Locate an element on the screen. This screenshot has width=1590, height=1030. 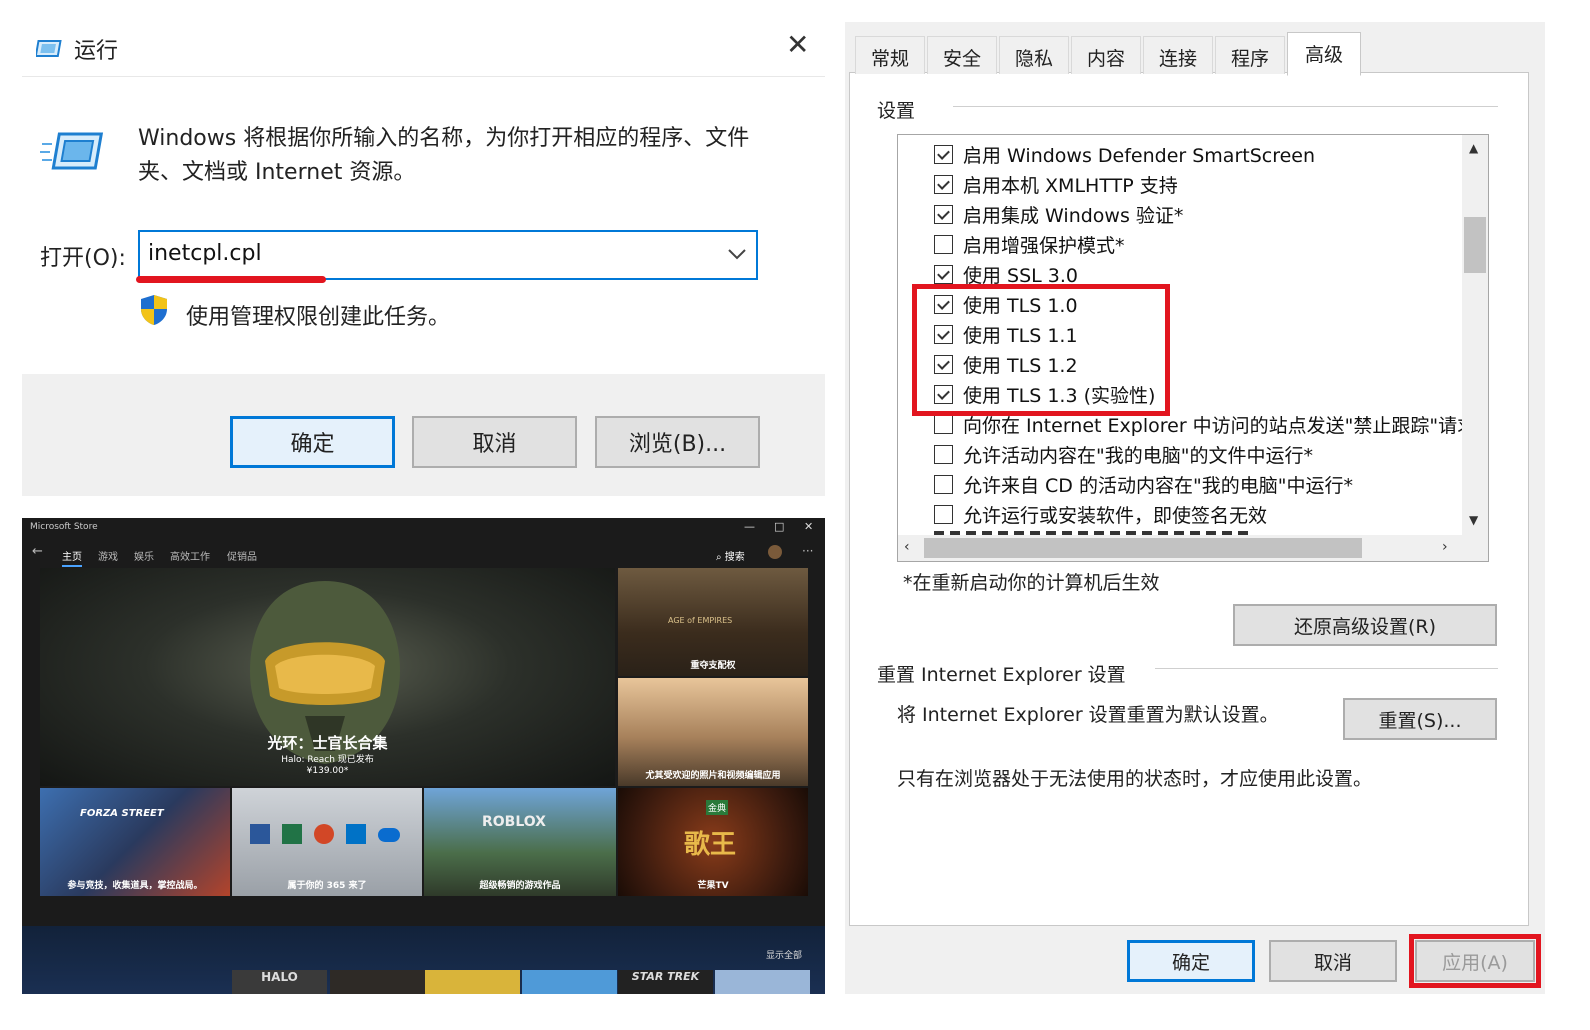
search-label: 搜索 is located at coordinates (734, 557).